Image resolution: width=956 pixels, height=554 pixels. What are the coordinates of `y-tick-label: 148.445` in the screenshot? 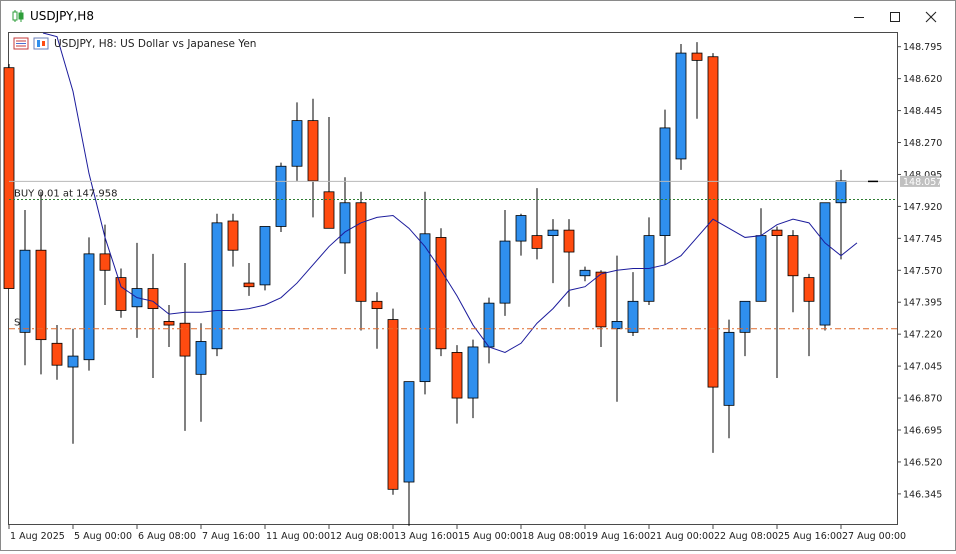 It's located at (922, 111).